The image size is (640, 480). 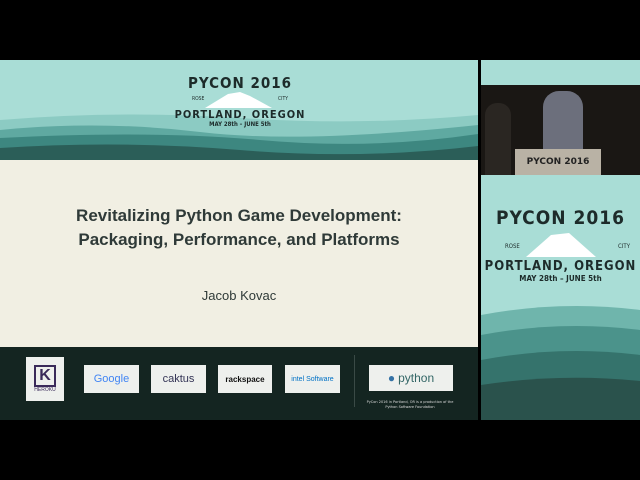 I want to click on sponsor-label: python, so click(x=416, y=378).